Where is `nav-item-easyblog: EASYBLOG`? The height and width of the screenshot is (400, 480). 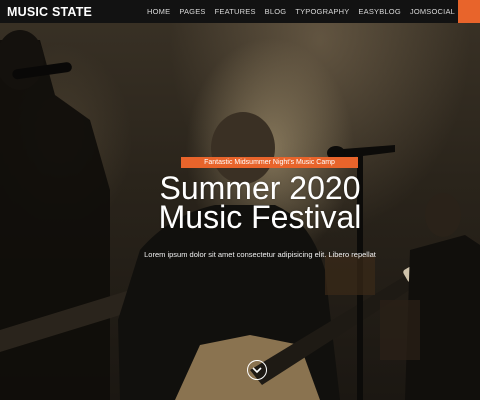 nav-item-easyblog: EASYBLOG is located at coordinates (379, 11).